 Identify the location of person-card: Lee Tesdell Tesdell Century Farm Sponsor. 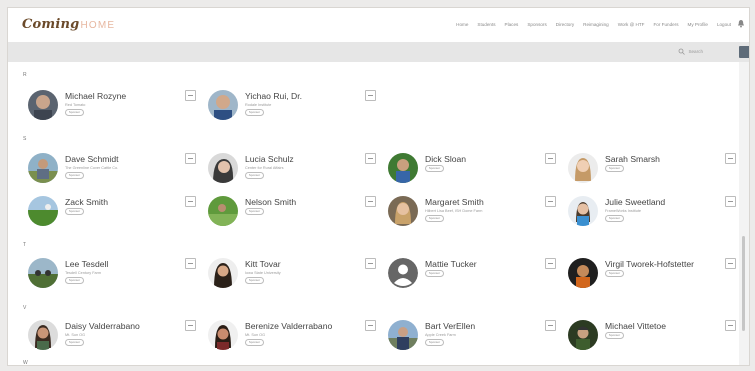
(112, 276).